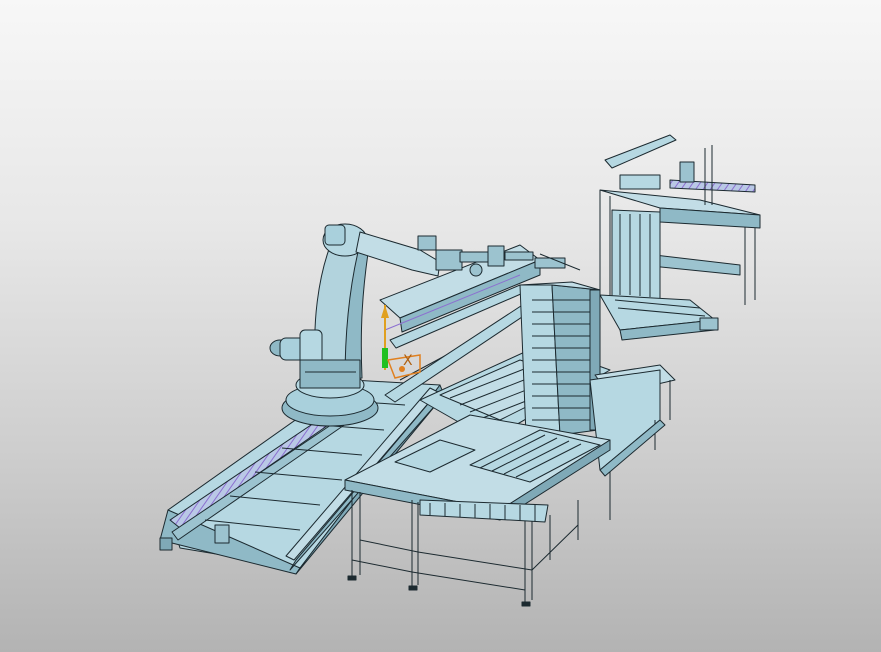  What do you see at coordinates (560, 358) in the screenshot?
I see `magazine-tower` at bounding box center [560, 358].